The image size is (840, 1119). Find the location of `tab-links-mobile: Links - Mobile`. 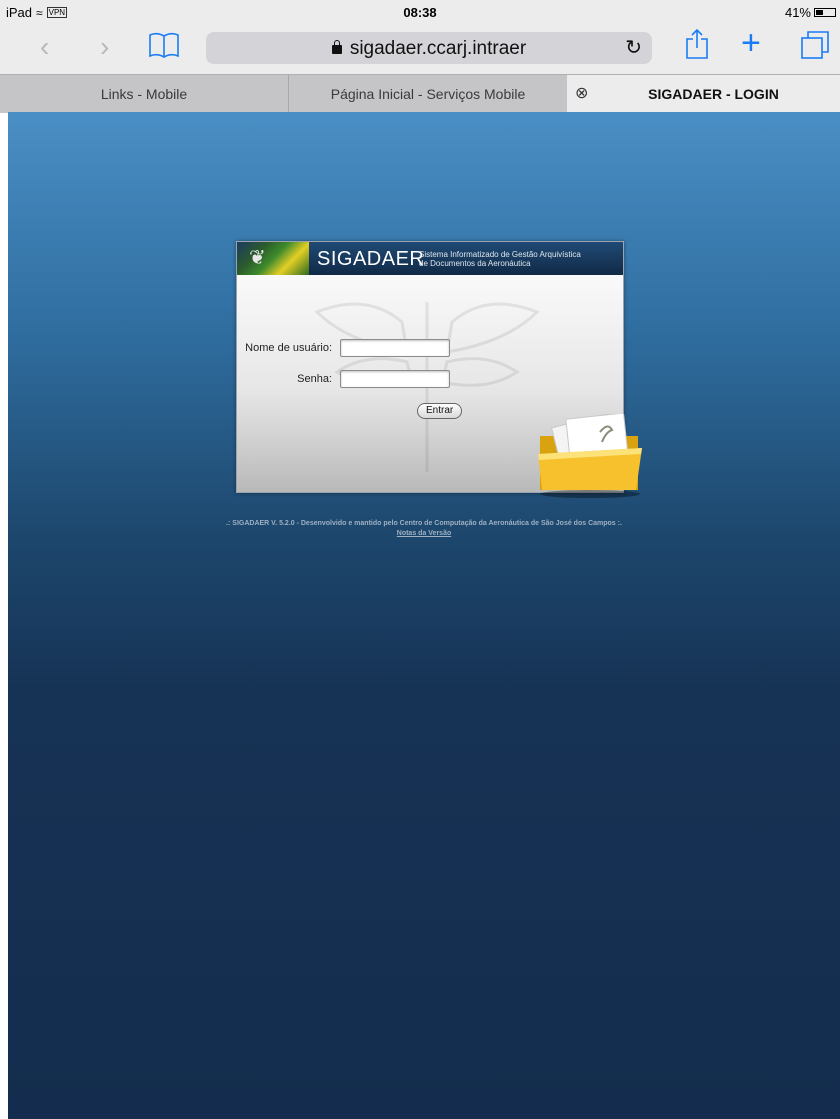

tab-links-mobile: Links - Mobile is located at coordinates (144, 94).